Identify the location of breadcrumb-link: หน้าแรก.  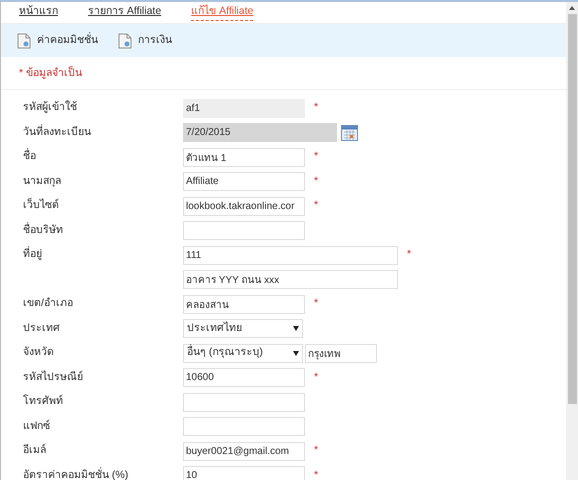
(38, 12).